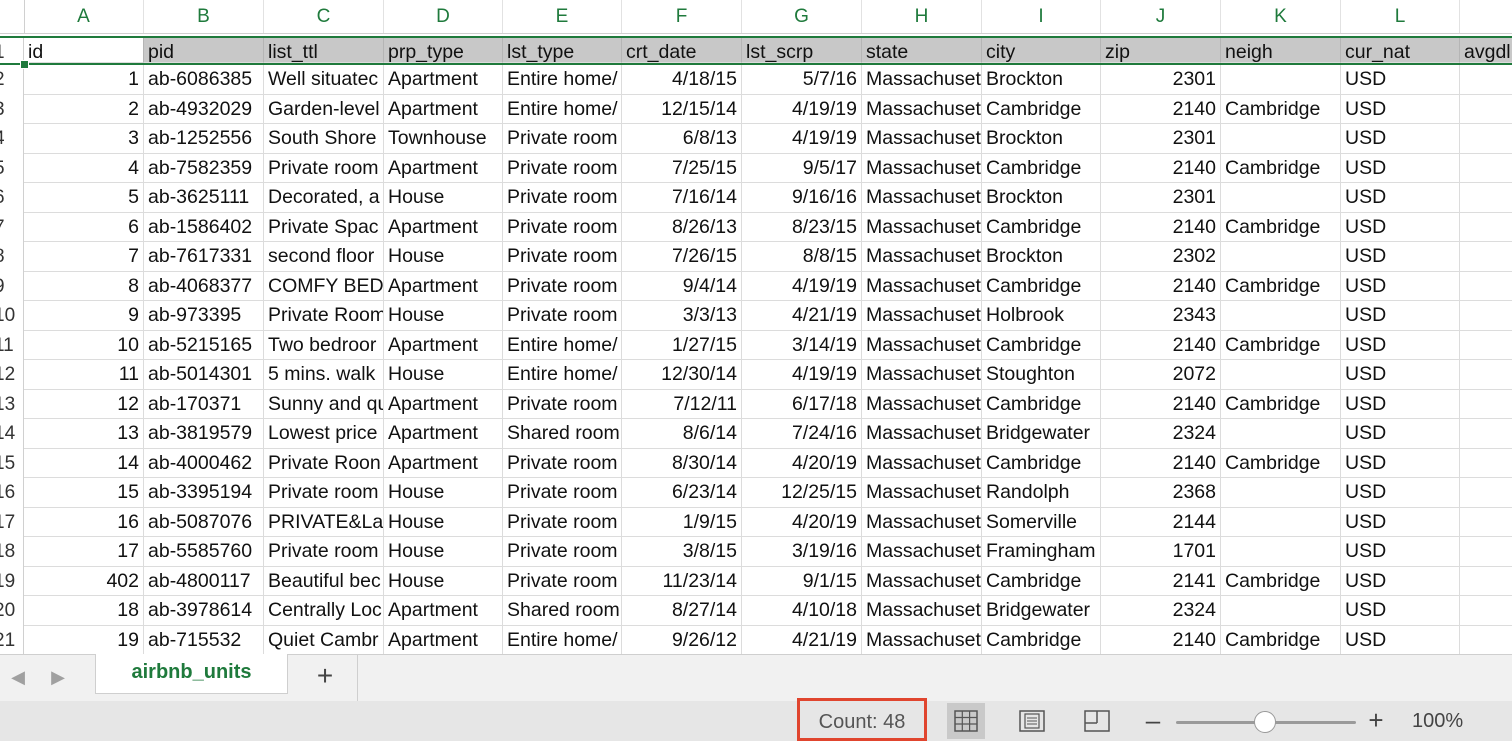 This screenshot has width=1512, height=743. What do you see at coordinates (204, 168) in the screenshot?
I see `table-cell: ab-7582359` at bounding box center [204, 168].